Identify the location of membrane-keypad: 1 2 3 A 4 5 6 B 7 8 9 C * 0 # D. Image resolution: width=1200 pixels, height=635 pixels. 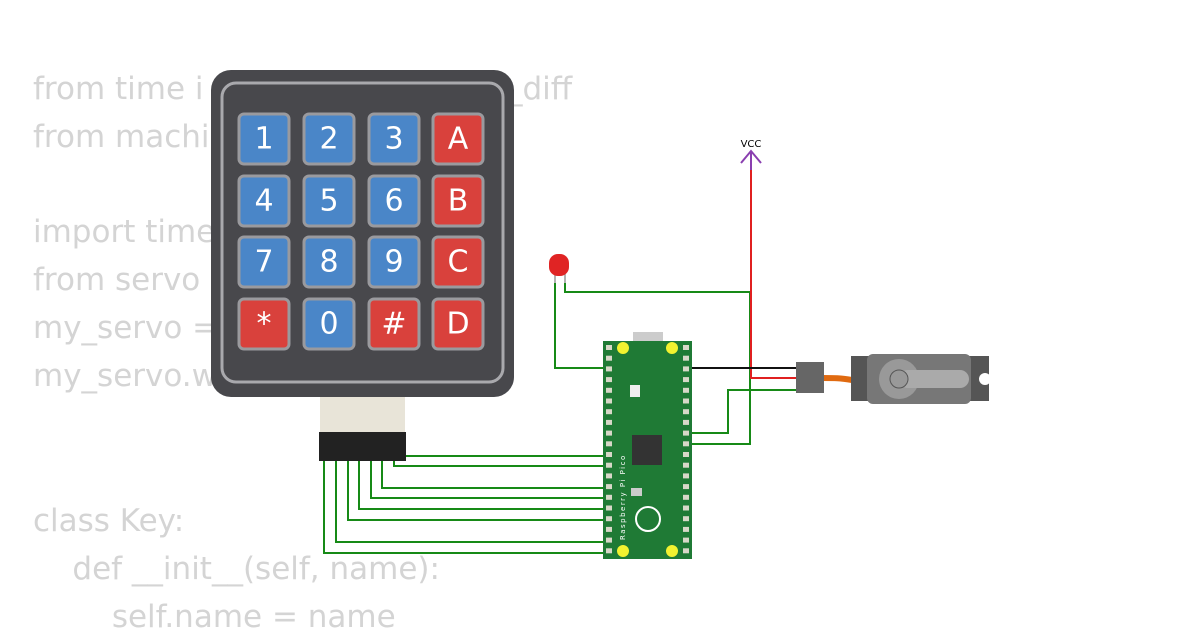
(362, 233).